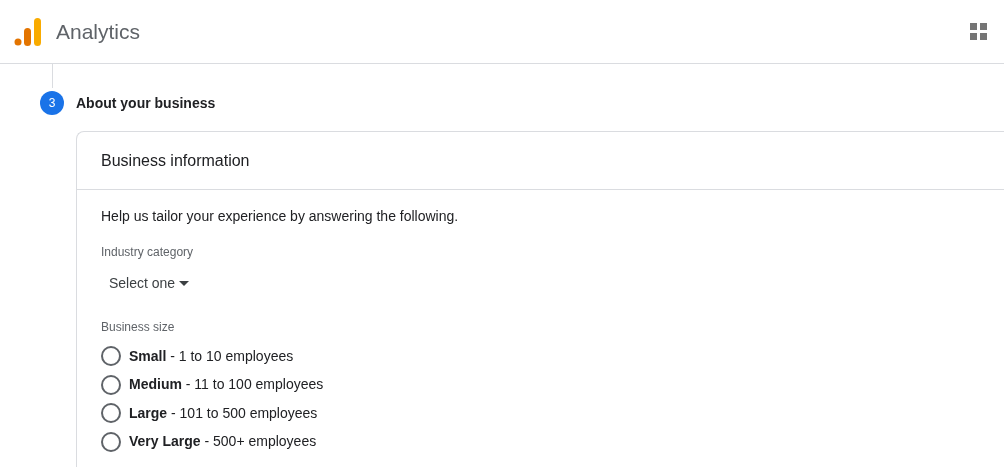 Image resolution: width=1004 pixels, height=476 pixels. Describe the element at coordinates (149, 283) in the screenshot. I see `industry-dropdown: Select one` at that location.